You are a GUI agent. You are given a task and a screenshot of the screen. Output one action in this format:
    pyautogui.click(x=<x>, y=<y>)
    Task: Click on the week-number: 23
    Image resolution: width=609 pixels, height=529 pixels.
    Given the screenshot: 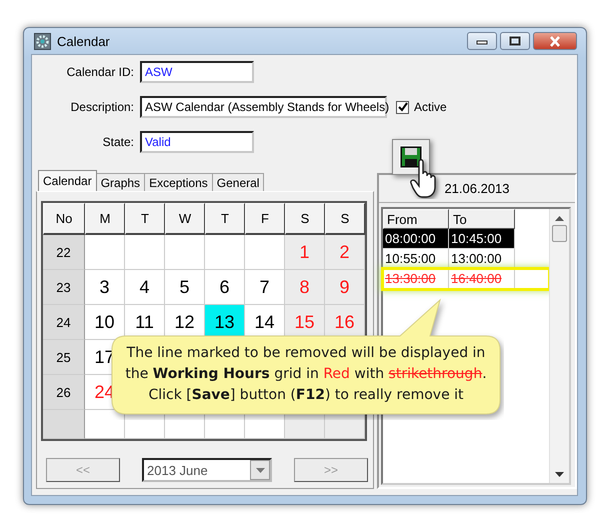 What is the action you would take?
    pyautogui.click(x=64, y=287)
    